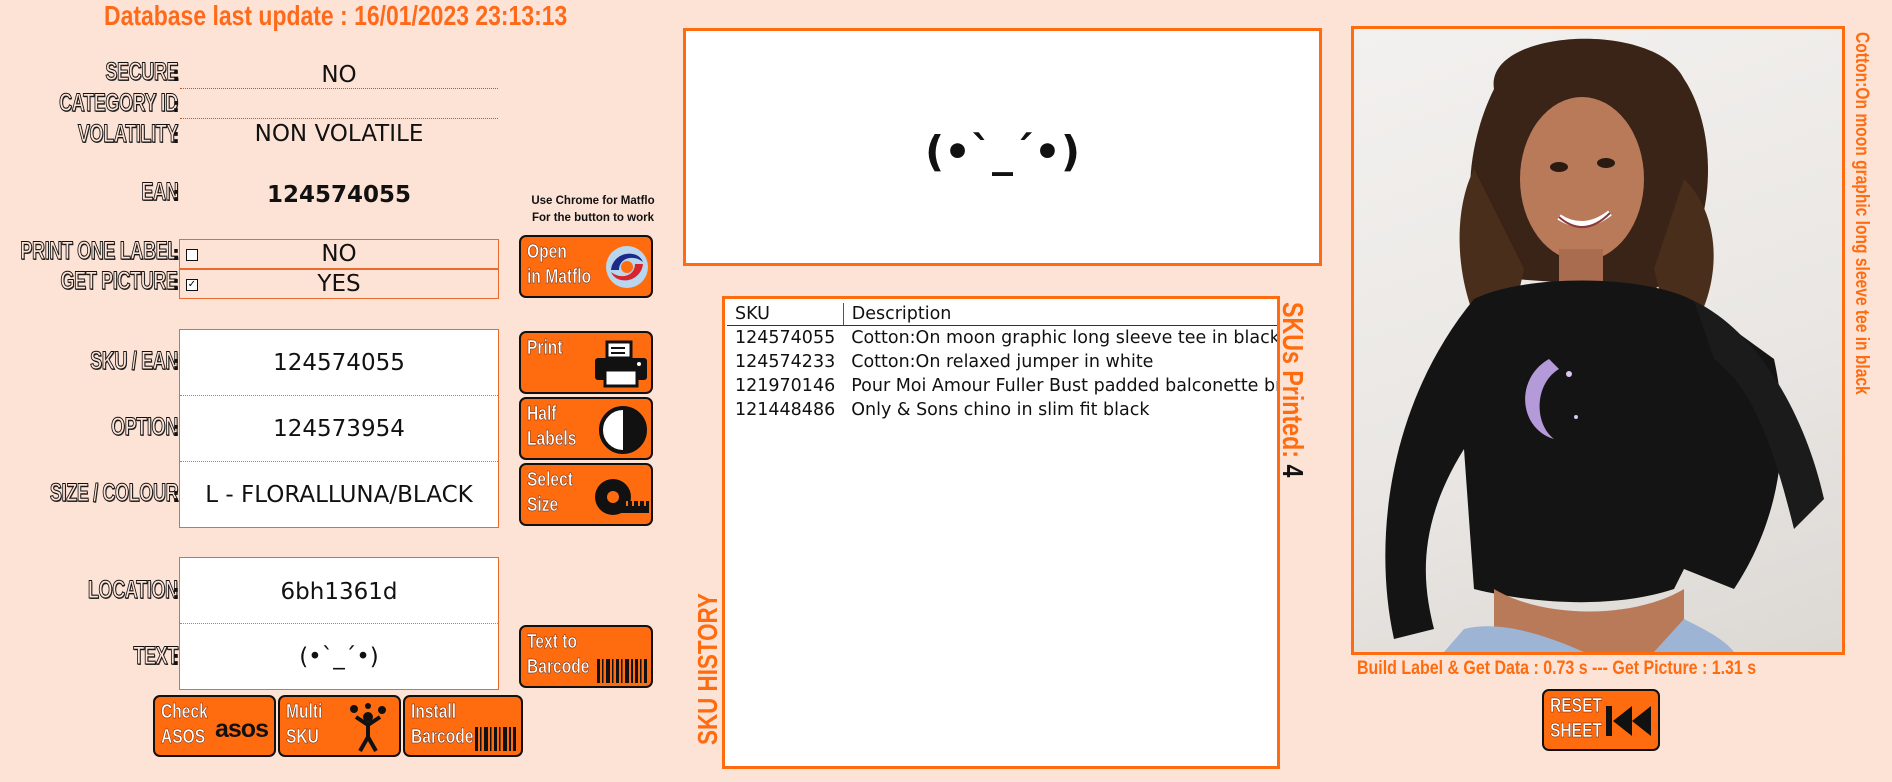 The height and width of the screenshot is (782, 1892). I want to click on ean-value: 124574055, so click(339, 195).